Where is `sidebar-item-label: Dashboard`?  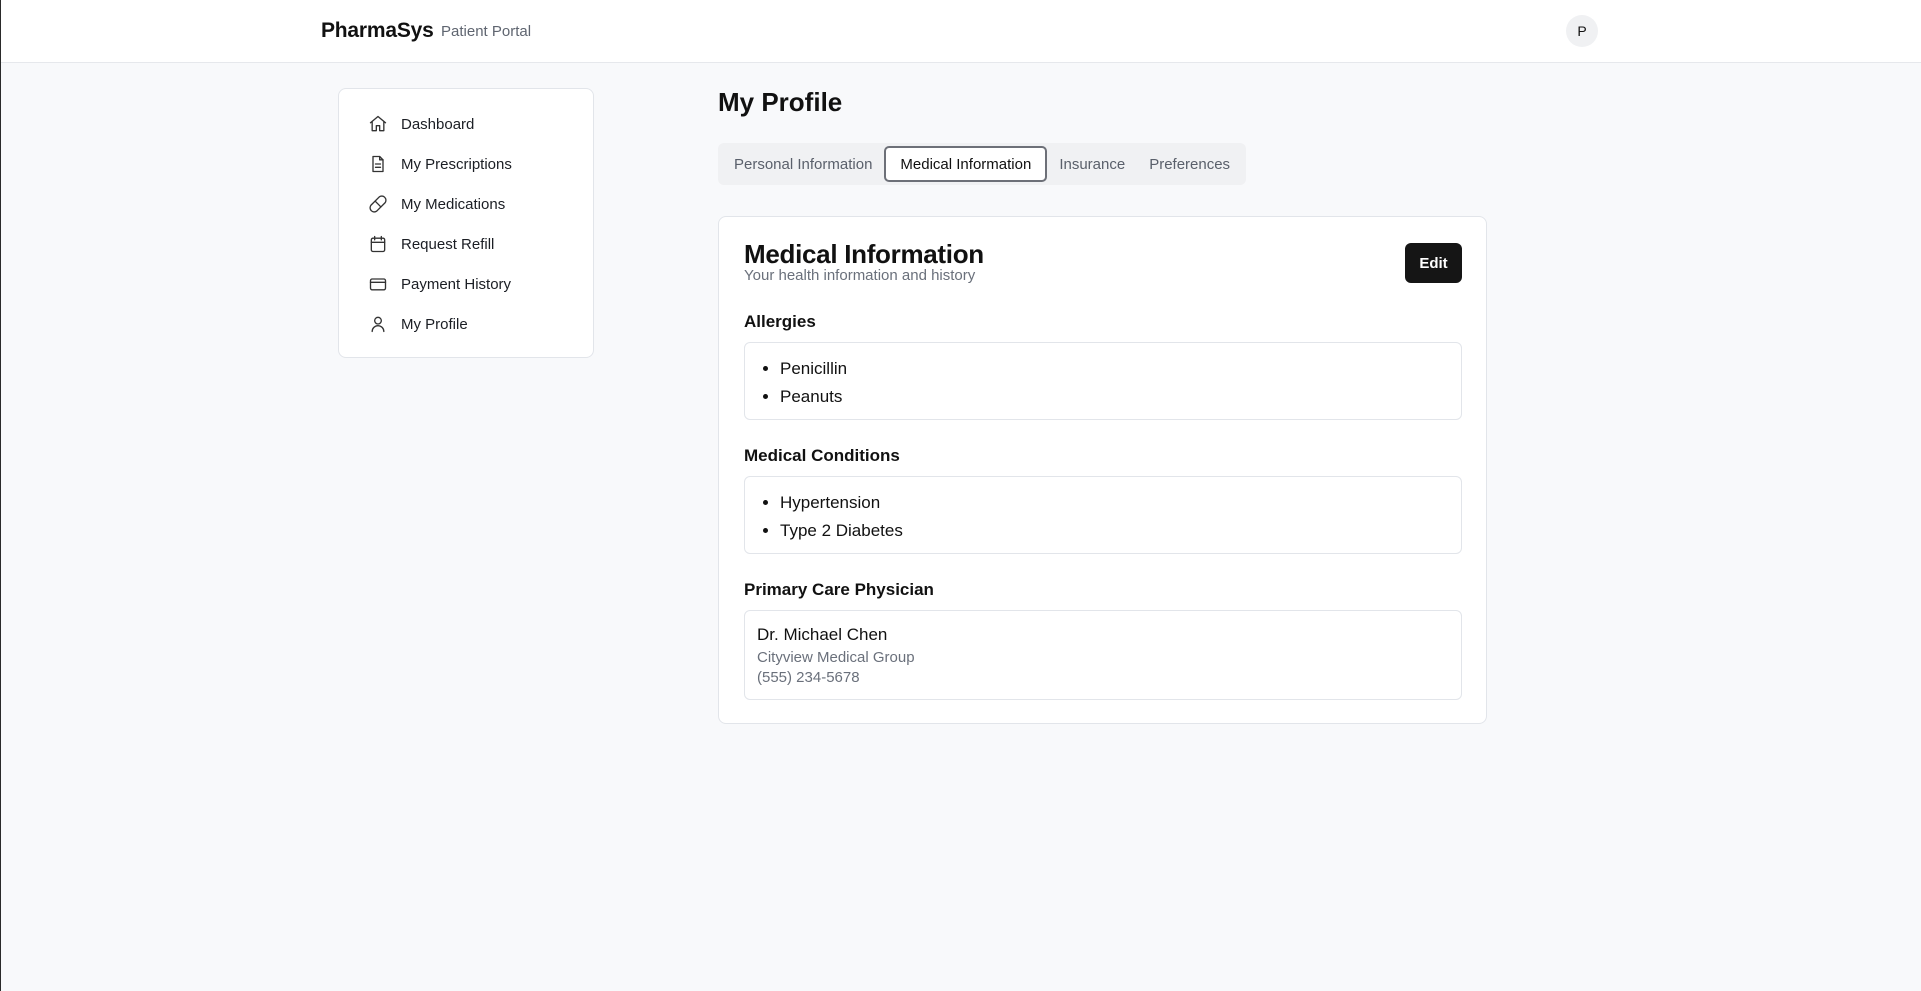 sidebar-item-label: Dashboard is located at coordinates (438, 124).